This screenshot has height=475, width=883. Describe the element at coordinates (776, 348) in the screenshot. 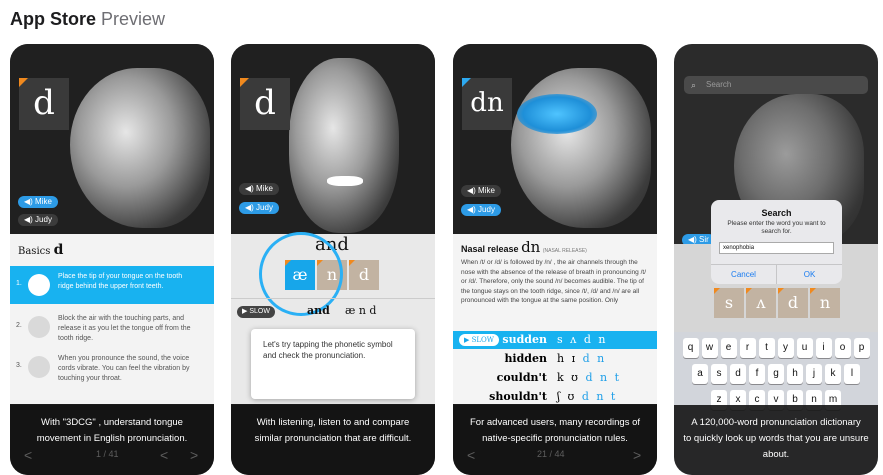

I see `keyboard-row-1: q w e r t y u i o p` at that location.